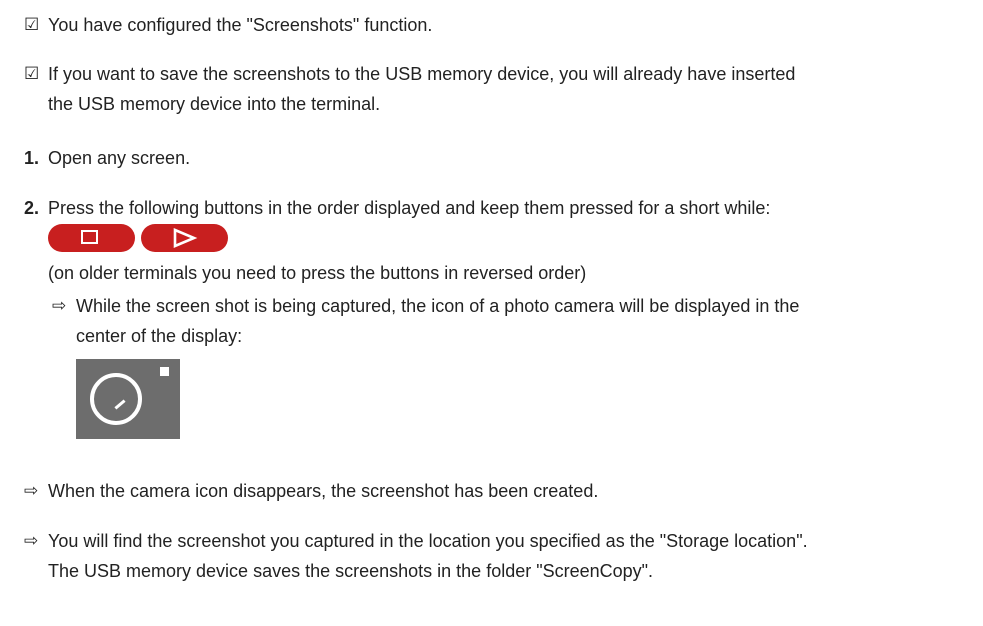 The height and width of the screenshot is (626, 983). What do you see at coordinates (32, 208) in the screenshot?
I see `step-number: 2.` at bounding box center [32, 208].